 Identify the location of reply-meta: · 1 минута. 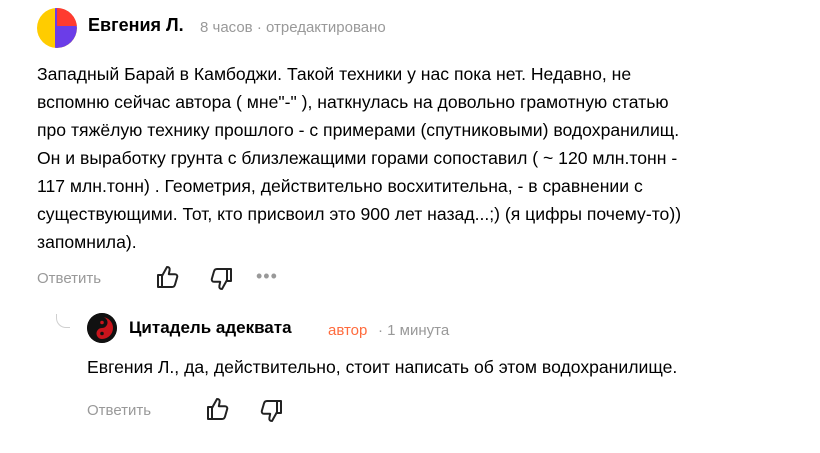
(414, 330).